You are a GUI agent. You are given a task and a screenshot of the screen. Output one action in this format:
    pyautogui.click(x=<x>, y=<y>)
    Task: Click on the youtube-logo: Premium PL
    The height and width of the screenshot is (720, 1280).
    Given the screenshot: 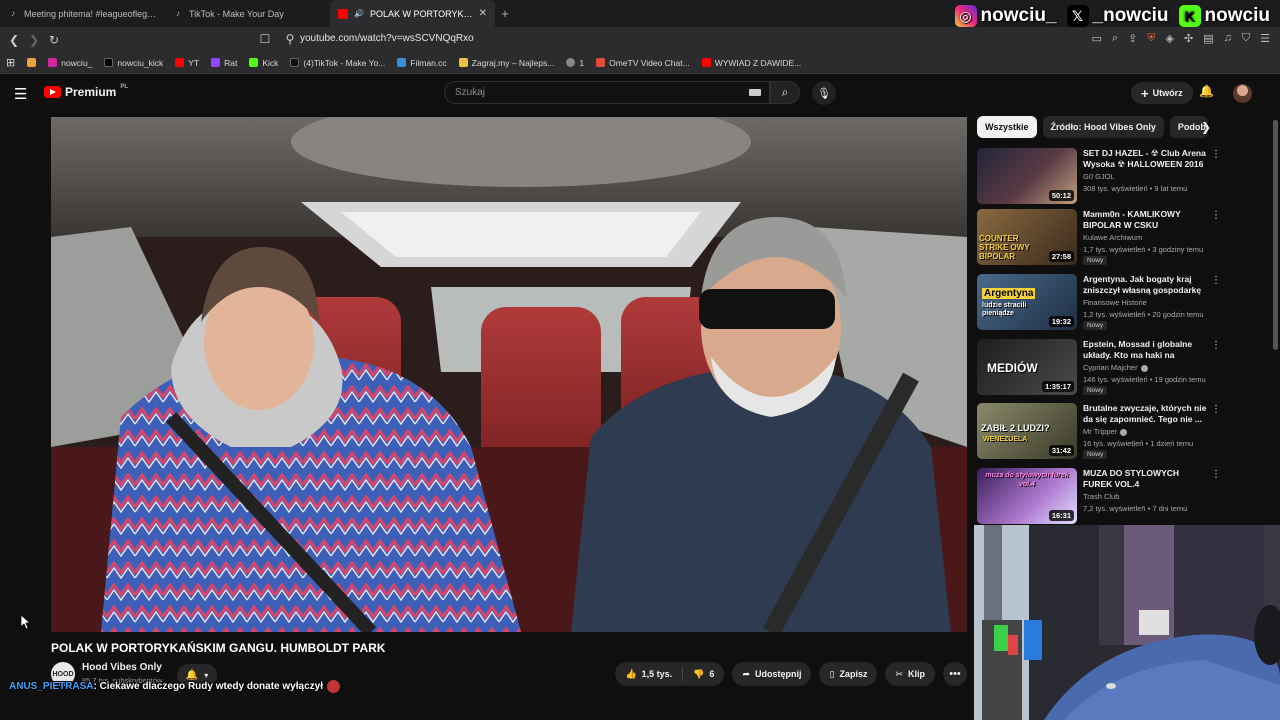 What is the action you would take?
    pyautogui.click(x=86, y=91)
    